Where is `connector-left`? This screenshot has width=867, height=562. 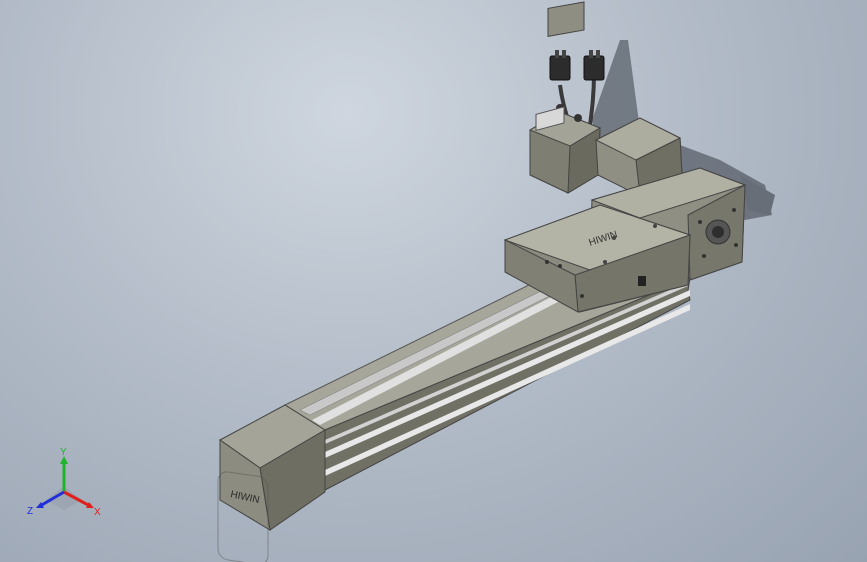 connector-left is located at coordinates (560, 68).